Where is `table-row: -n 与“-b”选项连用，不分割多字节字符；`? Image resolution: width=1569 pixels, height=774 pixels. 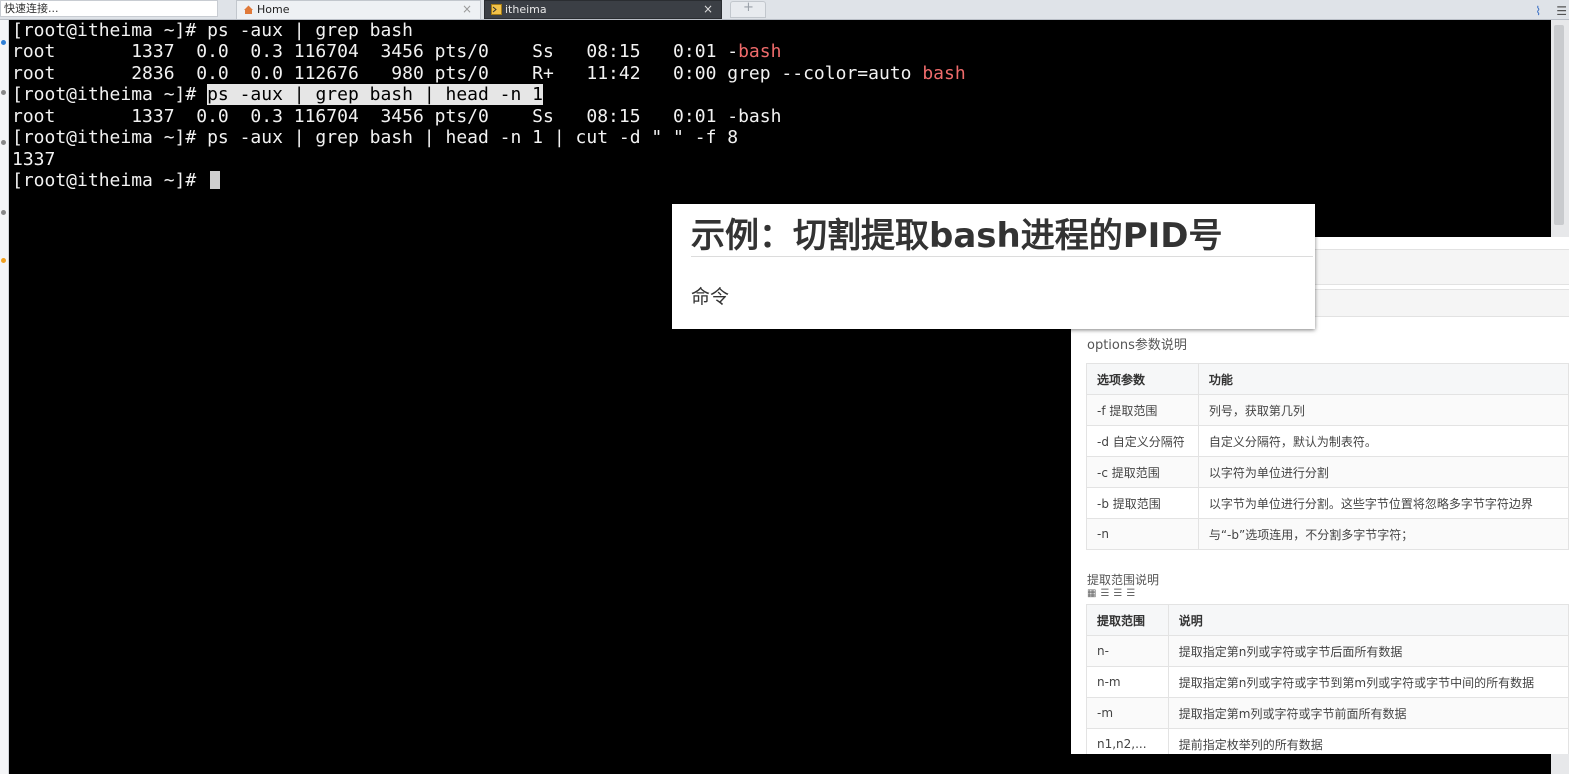 table-row: -n 与“-b”选项连用，不分割多字节字符； is located at coordinates (1327, 534).